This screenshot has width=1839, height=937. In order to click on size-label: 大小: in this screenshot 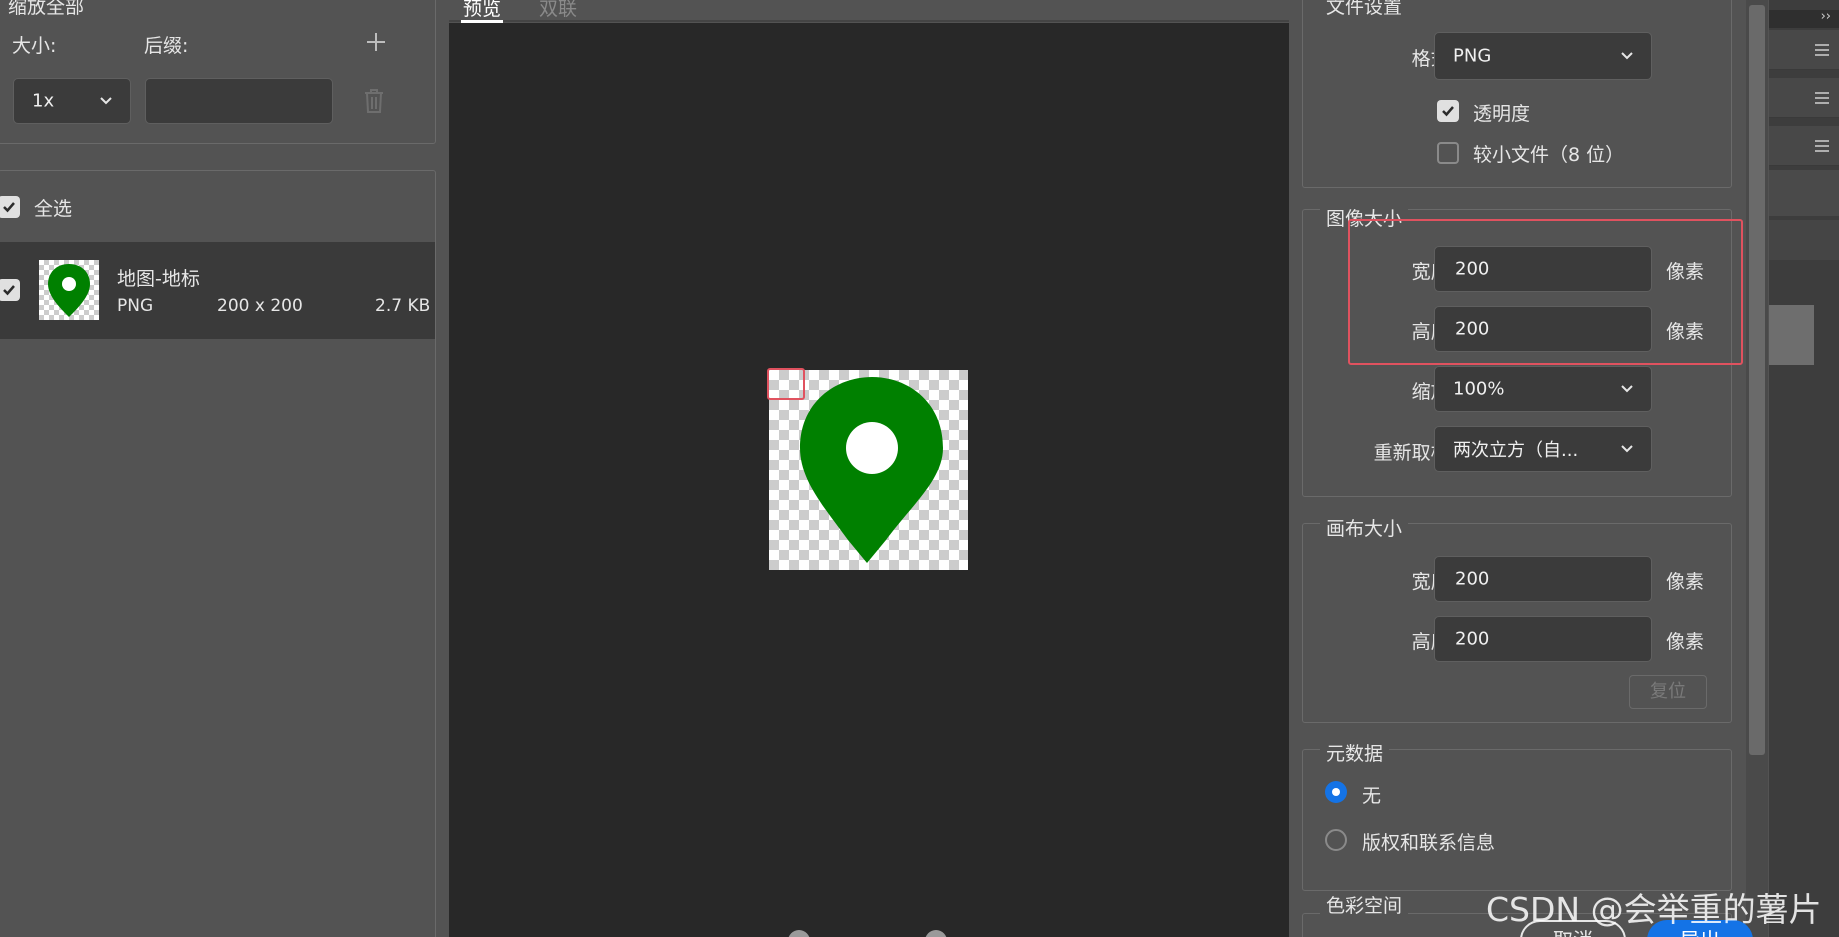, I will do `click(34, 46)`.